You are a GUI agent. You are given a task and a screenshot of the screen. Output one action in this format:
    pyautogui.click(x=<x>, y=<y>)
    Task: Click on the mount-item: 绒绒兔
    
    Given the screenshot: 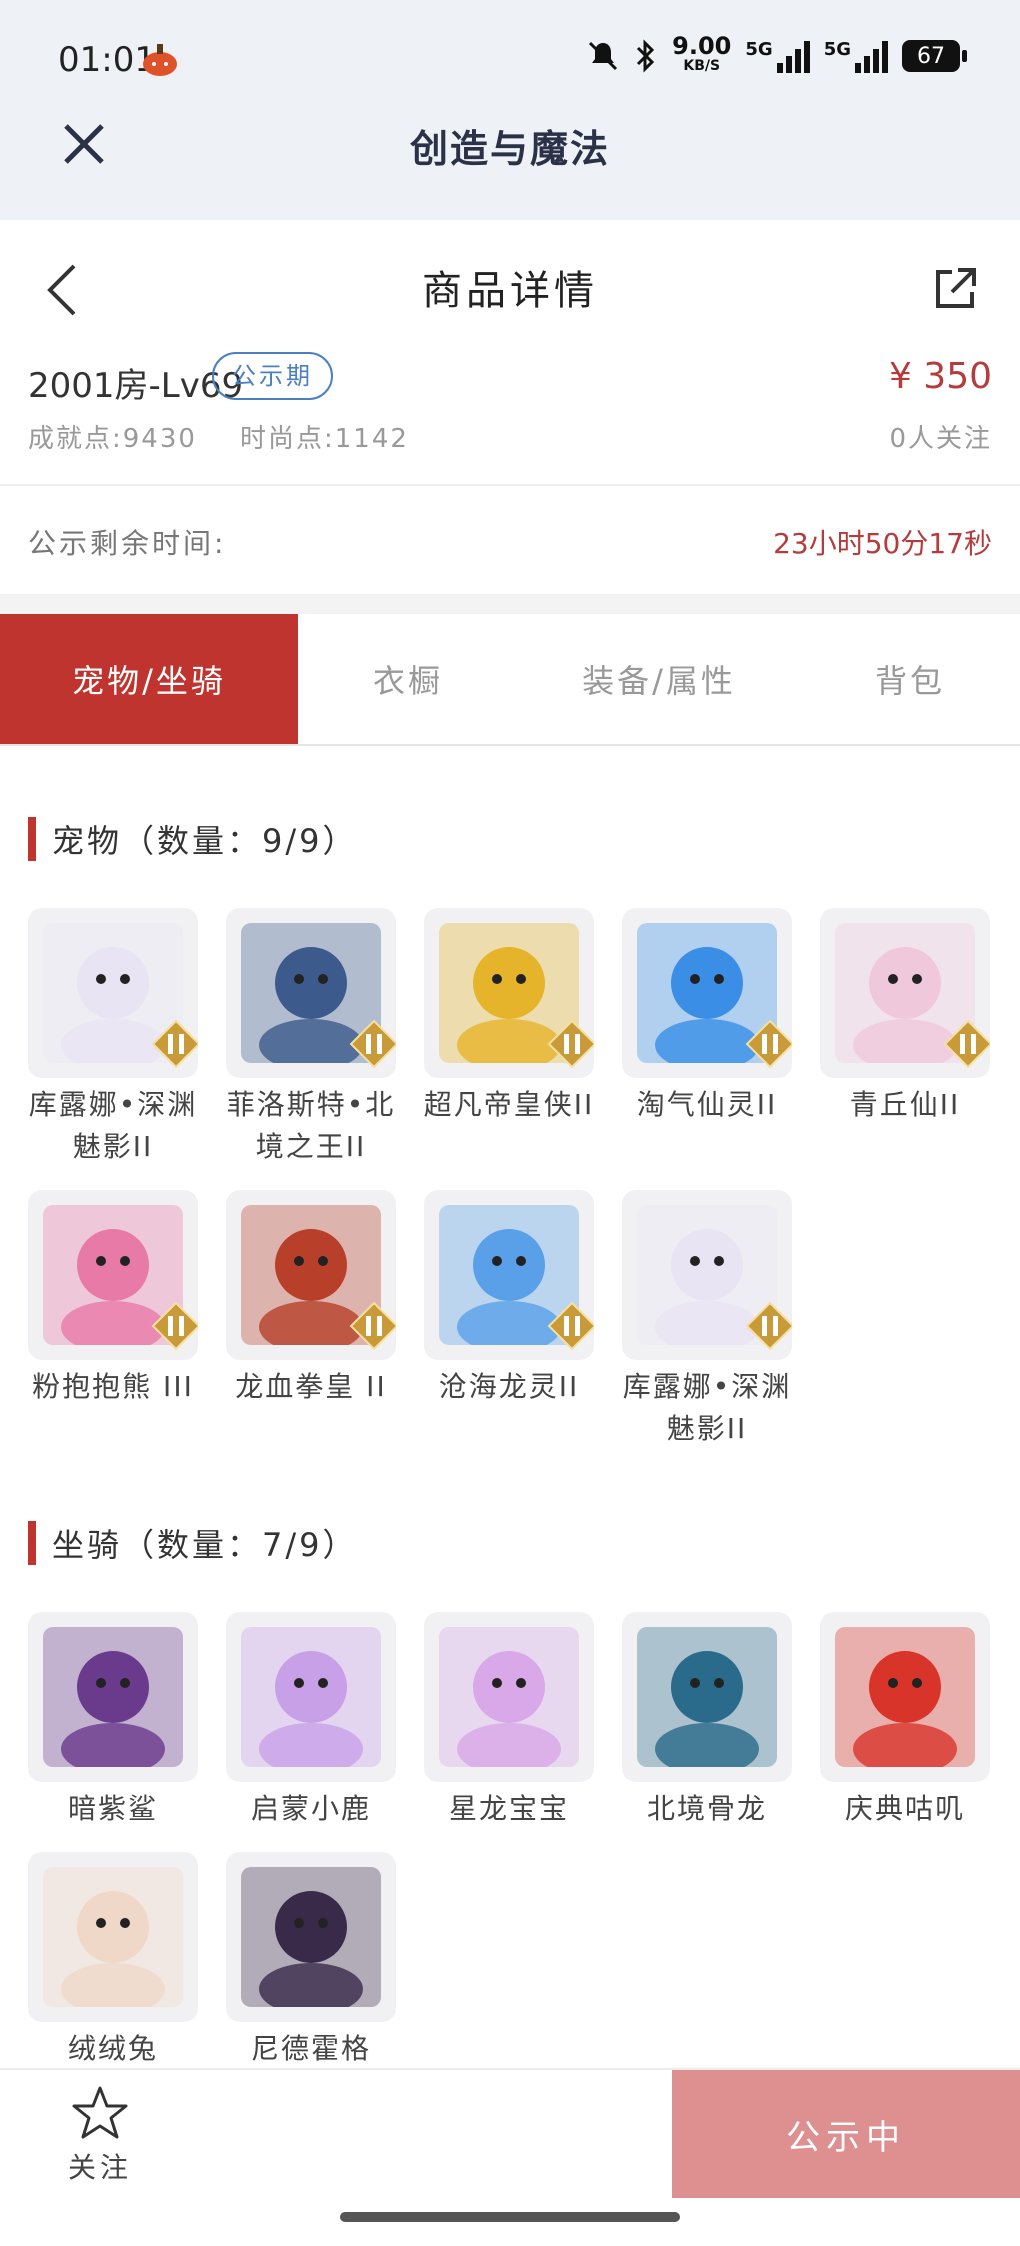 What is the action you would take?
    pyautogui.click(x=113, y=1961)
    